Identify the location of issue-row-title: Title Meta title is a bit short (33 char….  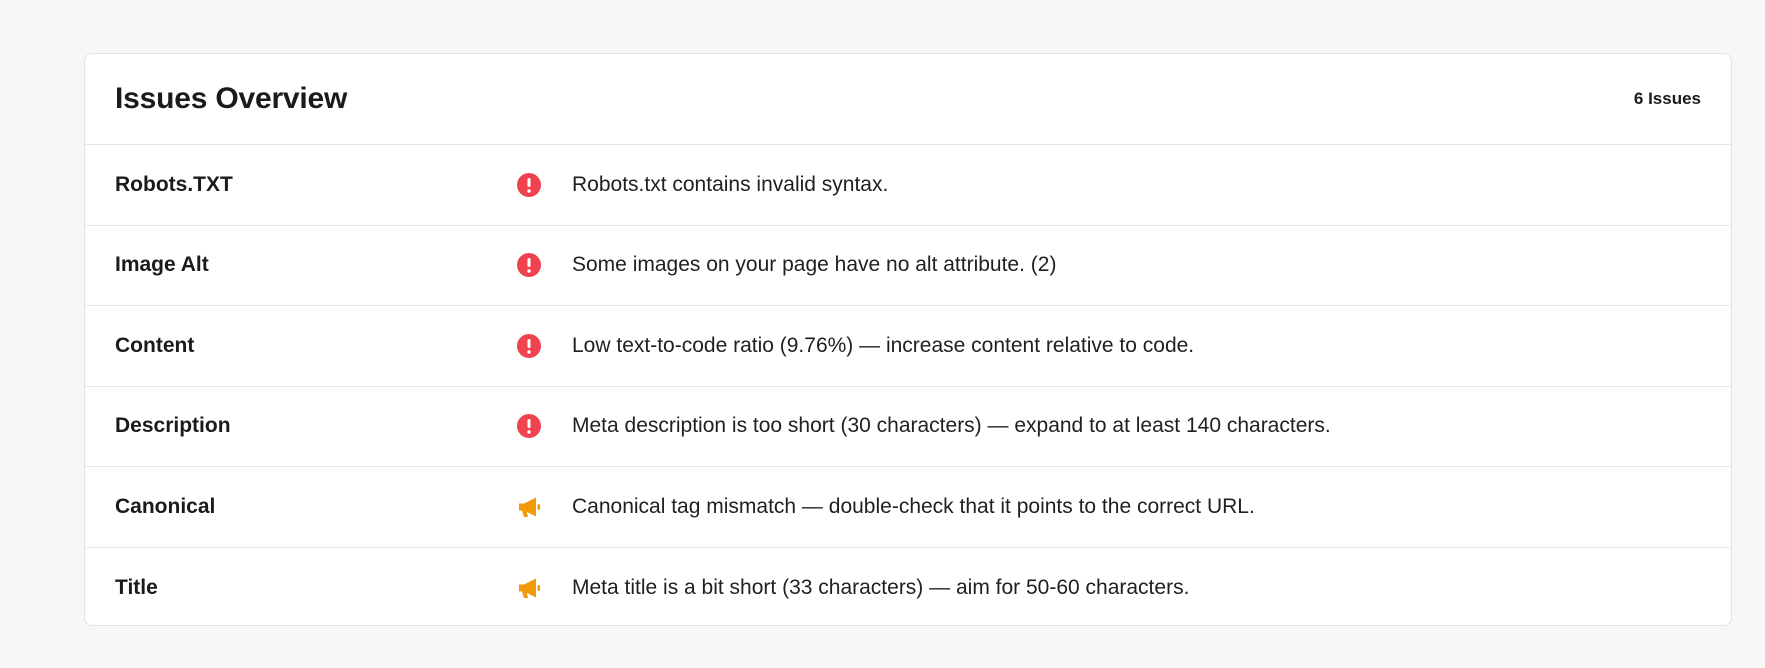
(908, 587).